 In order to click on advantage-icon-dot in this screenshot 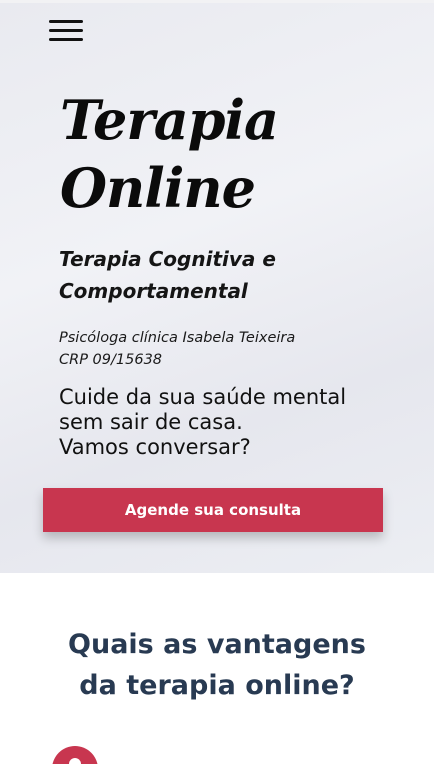, I will do `click(75, 761)`.